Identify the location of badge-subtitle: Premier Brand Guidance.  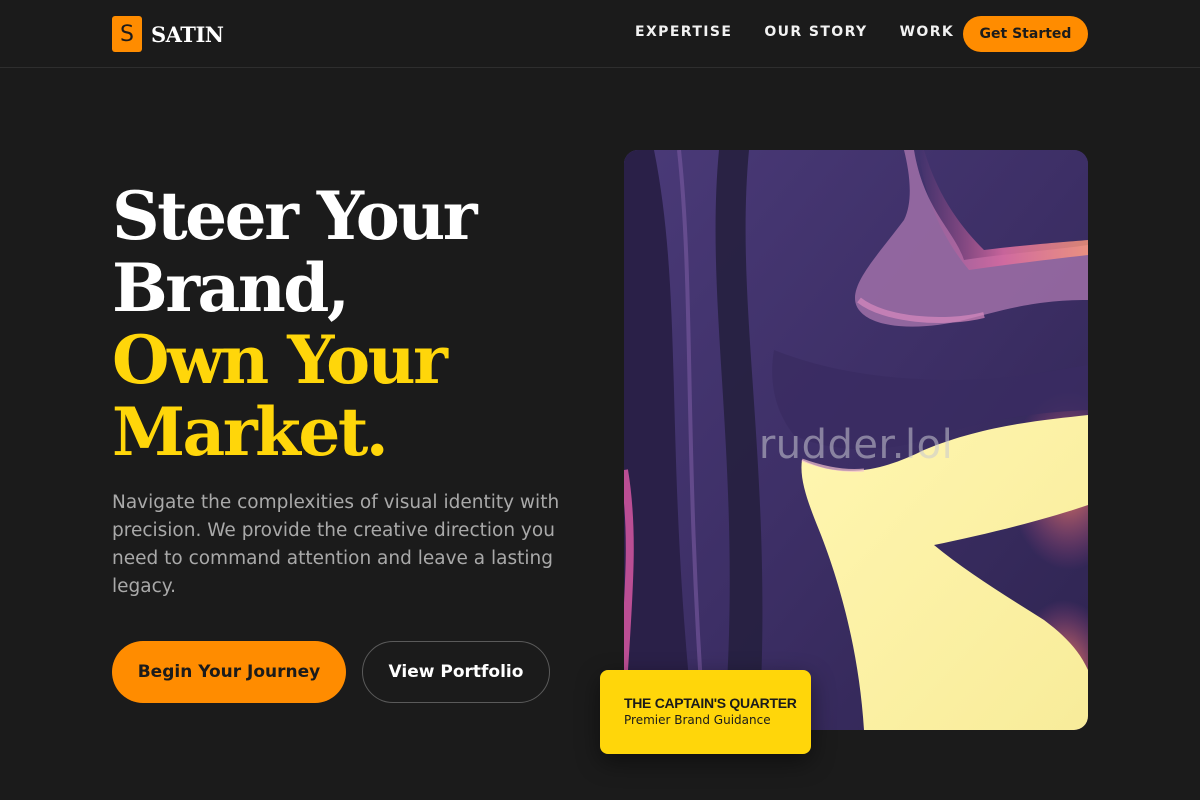
(697, 720).